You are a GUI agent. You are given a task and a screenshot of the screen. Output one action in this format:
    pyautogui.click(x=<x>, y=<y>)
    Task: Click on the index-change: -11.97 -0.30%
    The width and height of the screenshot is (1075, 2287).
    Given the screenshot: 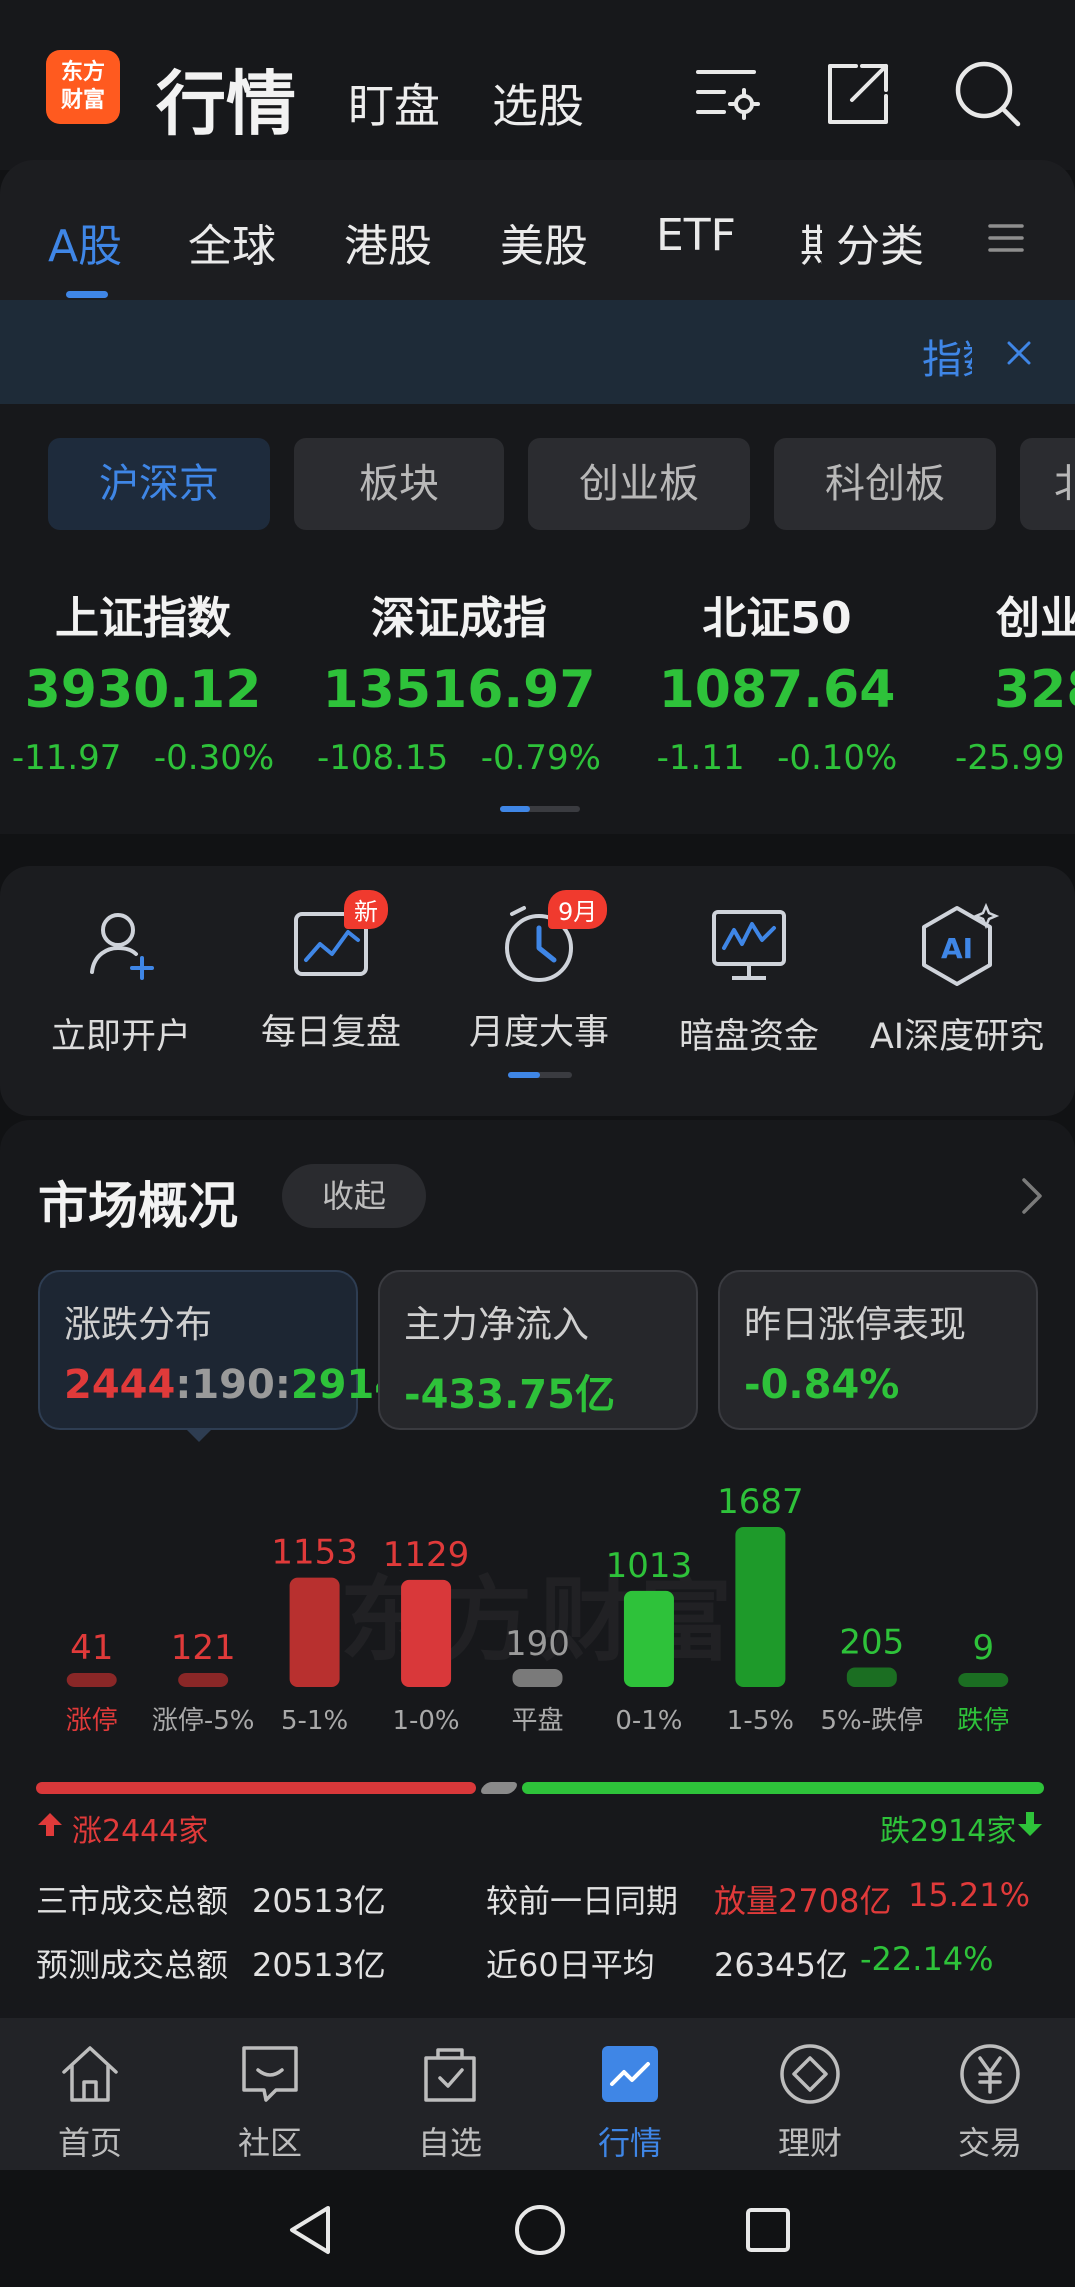 What is the action you would take?
    pyautogui.click(x=143, y=758)
    